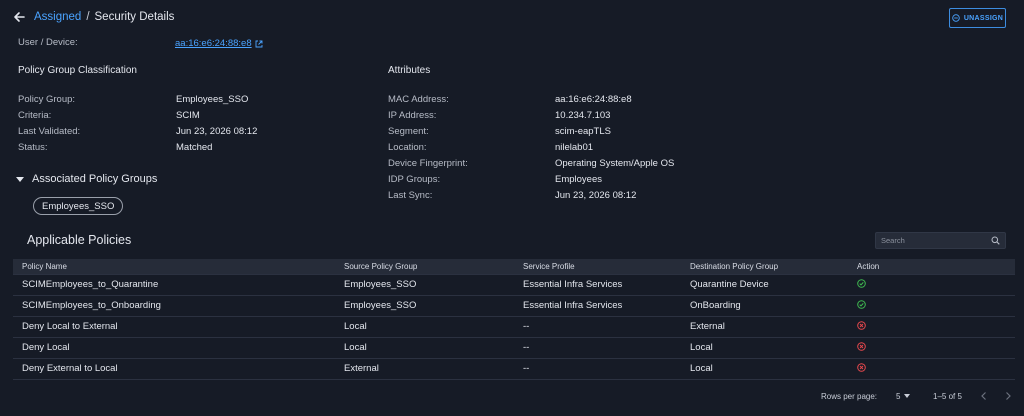  Describe the element at coordinates (409, 70) in the screenshot. I see `attributes-title: Attributes` at that location.